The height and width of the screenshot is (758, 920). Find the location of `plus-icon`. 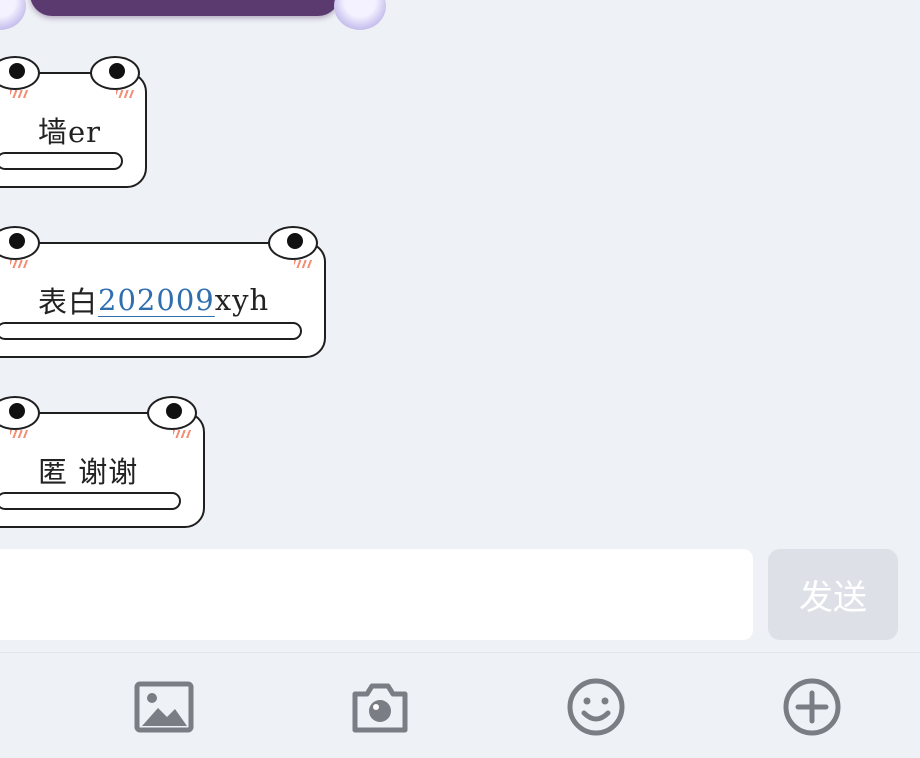

plus-icon is located at coordinates (812, 707).